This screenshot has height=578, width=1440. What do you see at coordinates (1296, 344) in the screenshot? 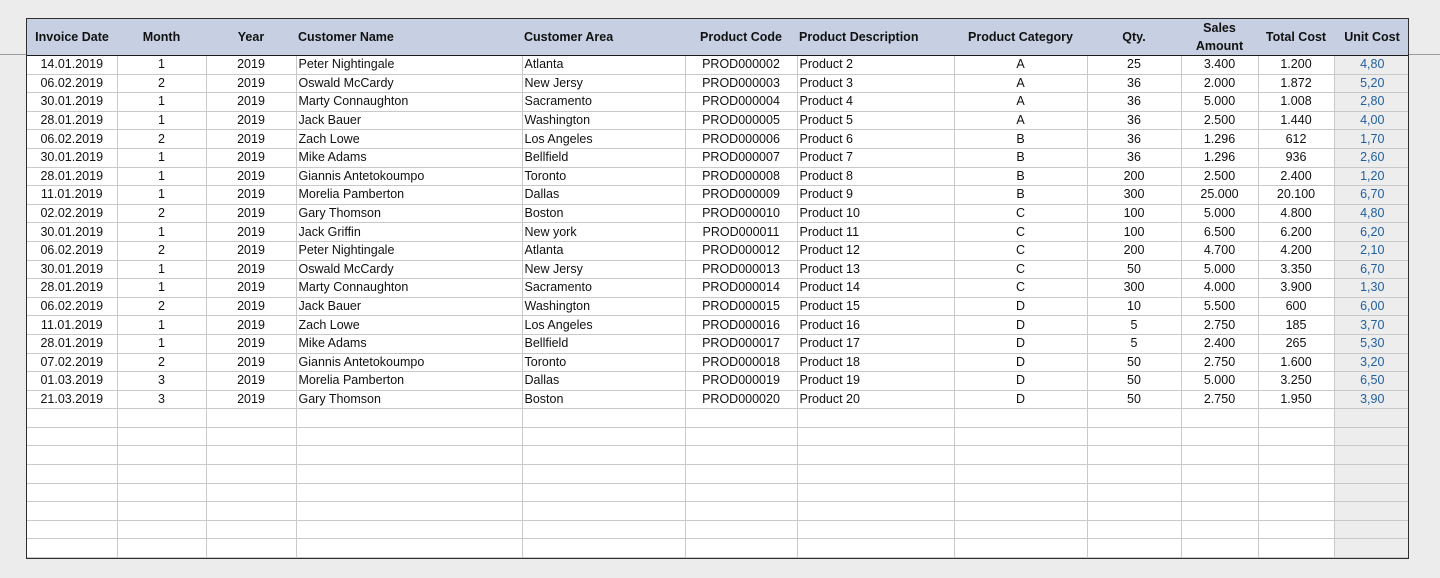
I see `total-cost-cell: 265` at bounding box center [1296, 344].